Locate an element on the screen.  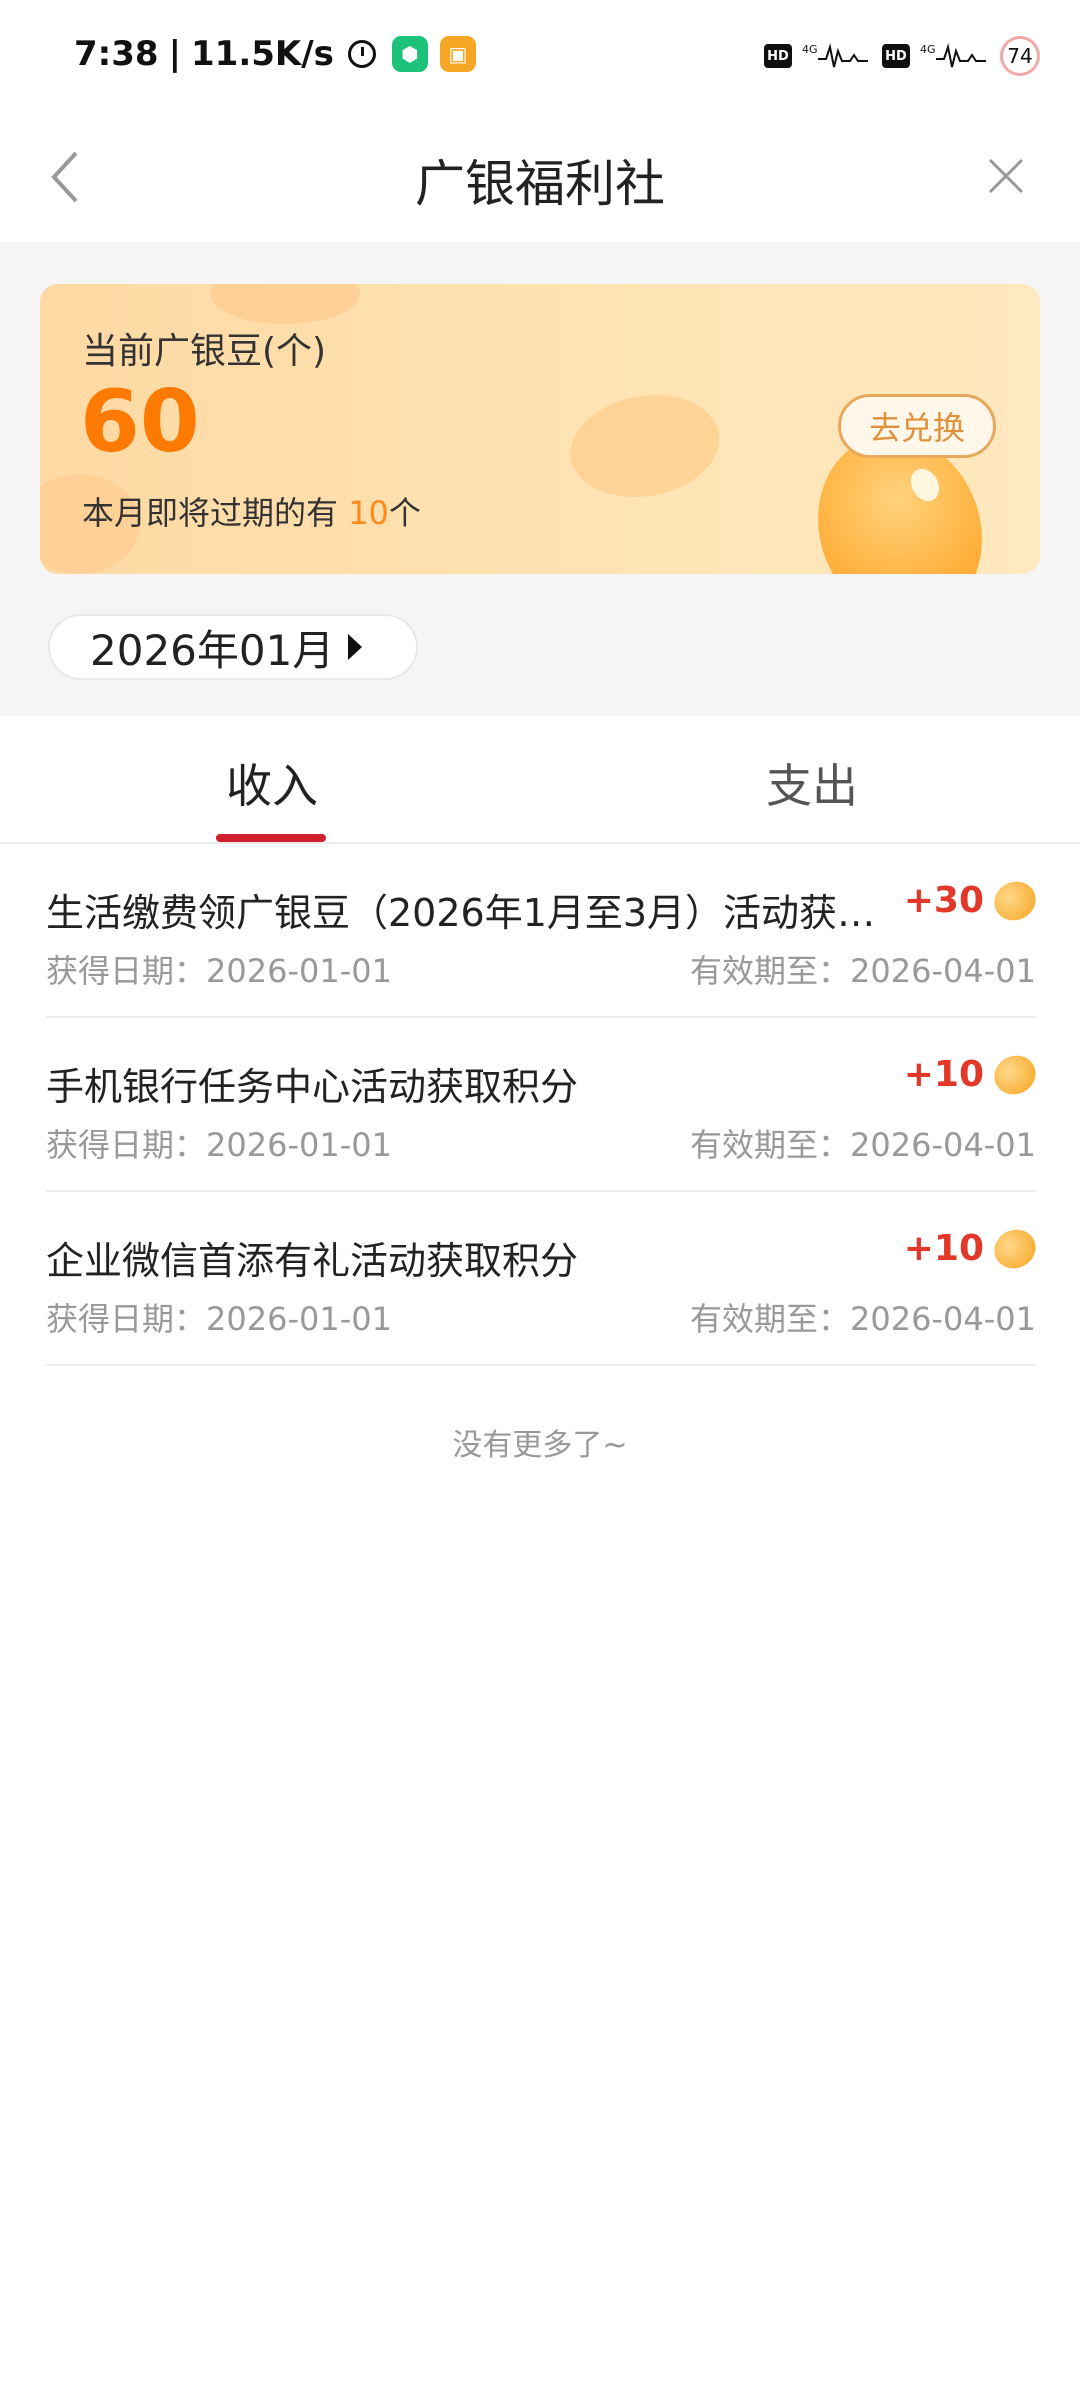
nav-bar: 广银福利社 is located at coordinates (540, 180).